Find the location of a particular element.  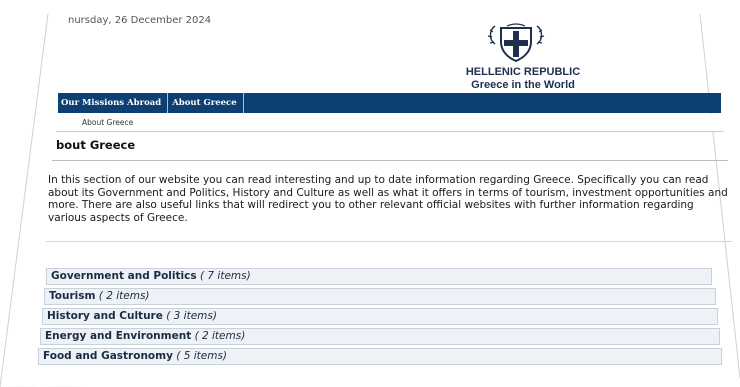

section-food-gastronomy: Food and Gastronomy ( 5 items) is located at coordinates (380, 356).